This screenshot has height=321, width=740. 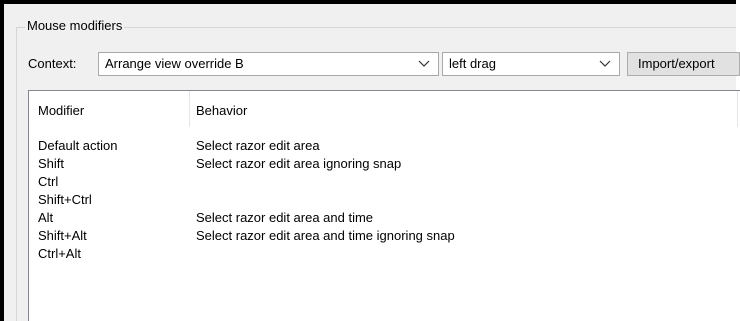 I want to click on list-item: Shift+Ctrl, so click(x=384, y=200).